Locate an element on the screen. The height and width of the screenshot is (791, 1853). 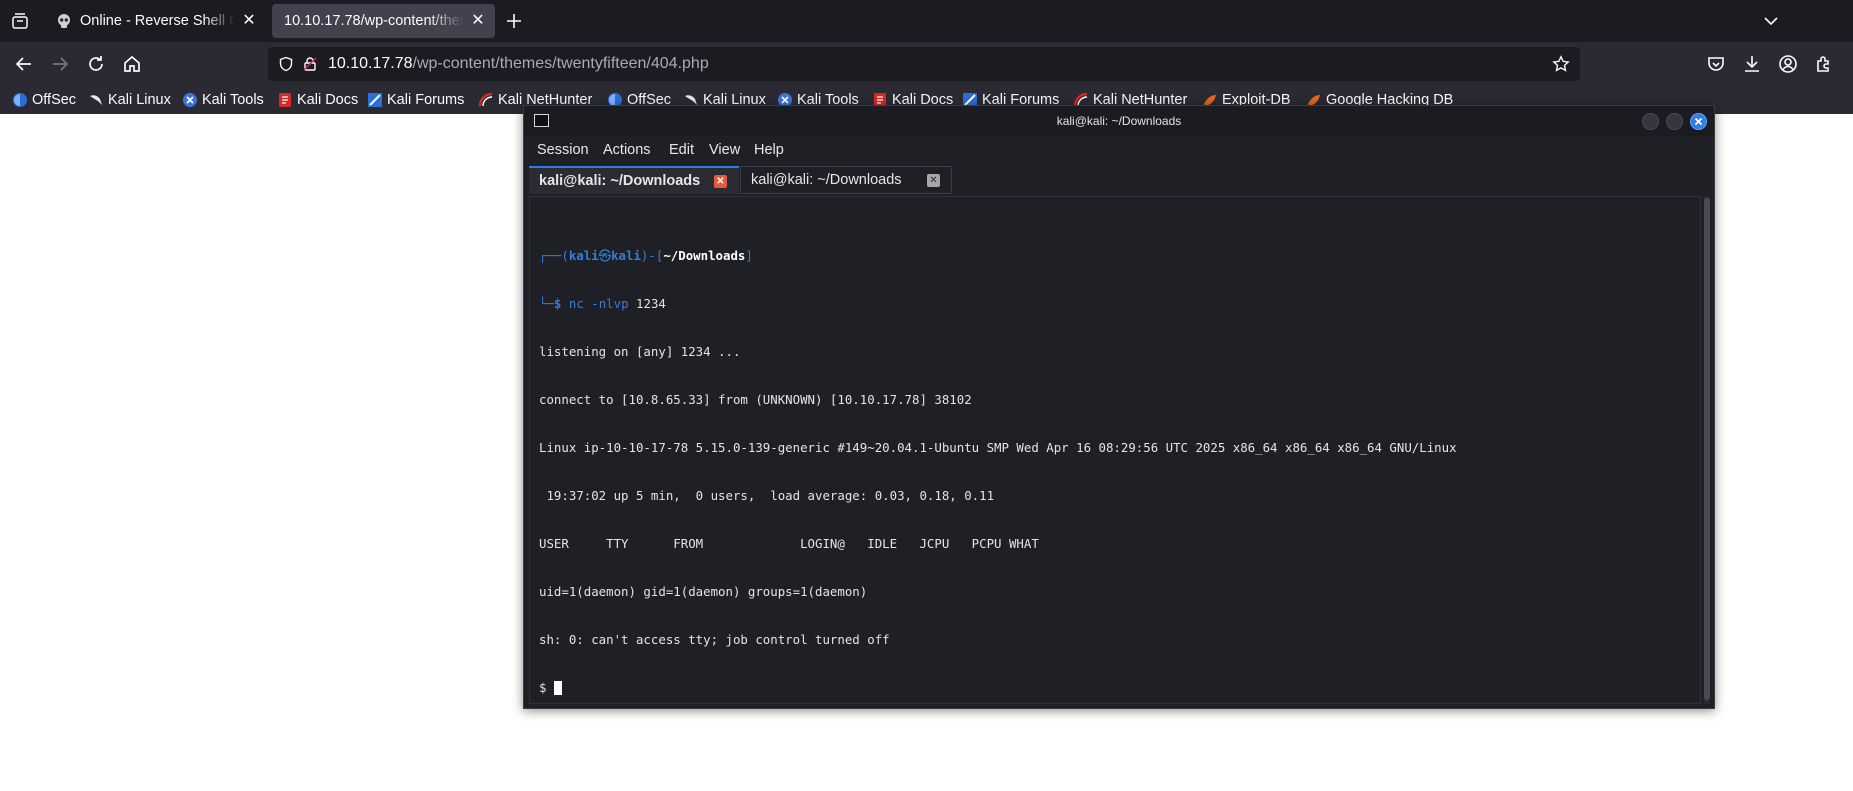
bookmark-label: OffSec is located at coordinates (54, 100).